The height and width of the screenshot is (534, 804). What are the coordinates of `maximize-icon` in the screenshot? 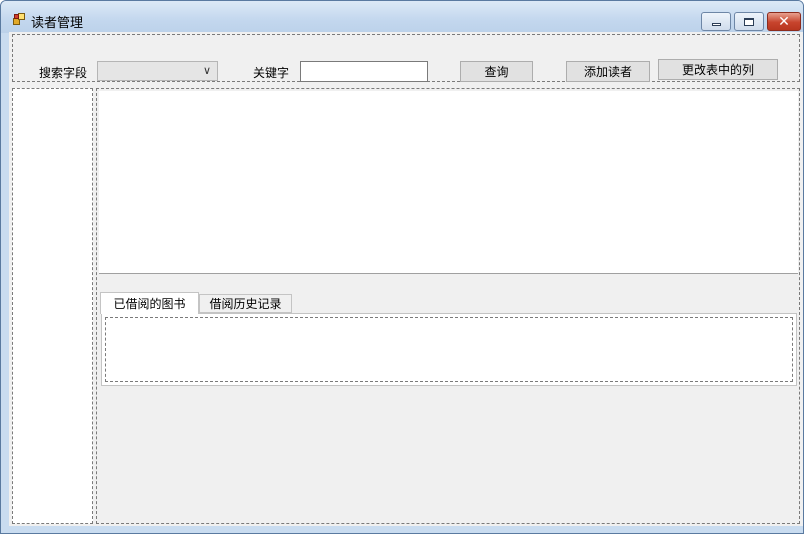 It's located at (749, 21).